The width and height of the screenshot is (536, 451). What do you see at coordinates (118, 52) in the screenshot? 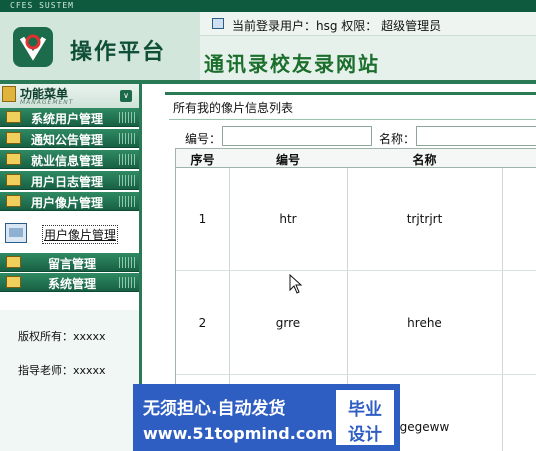
I see `logo-title: 操作平台` at bounding box center [118, 52].